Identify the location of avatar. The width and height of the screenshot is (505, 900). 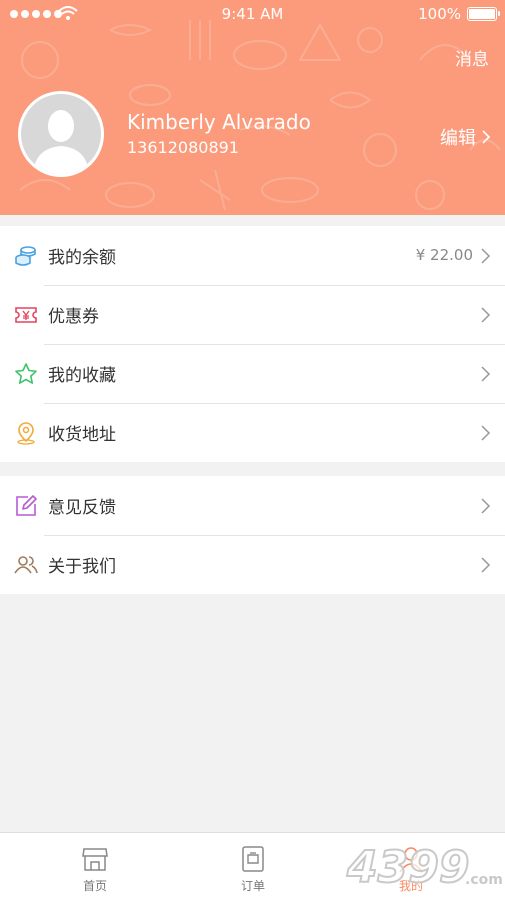
(61, 134).